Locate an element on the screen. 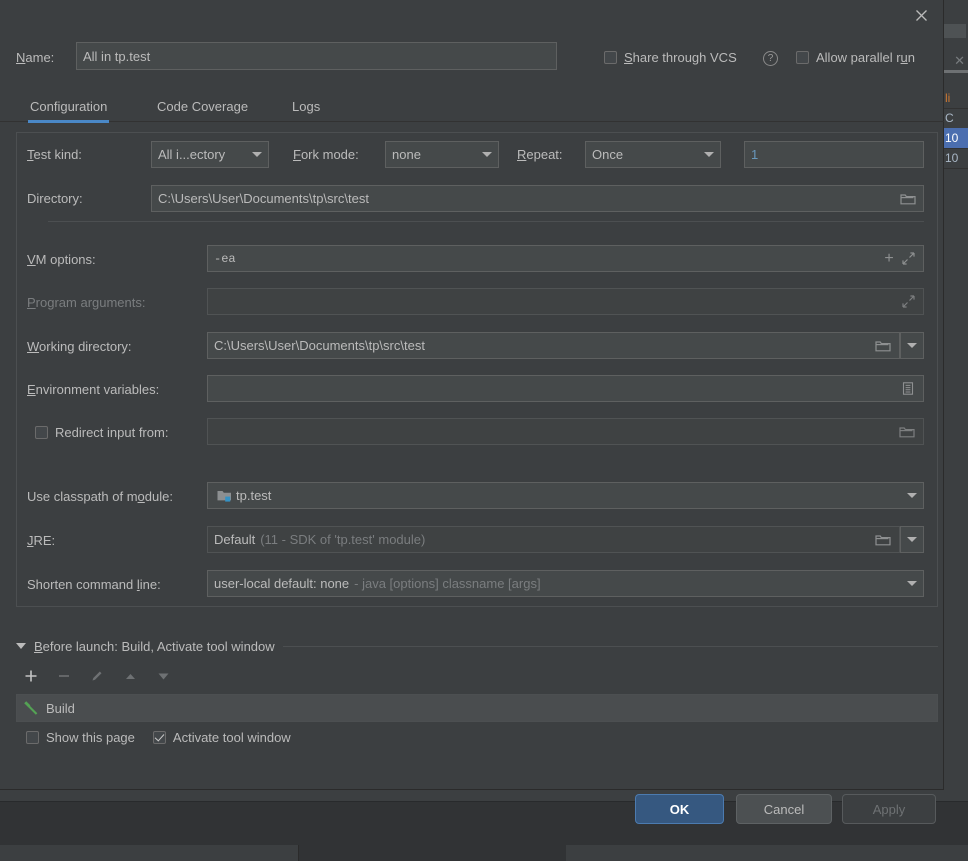 This screenshot has width=968, height=861. background-list-item: C is located at coordinates (955, 118).